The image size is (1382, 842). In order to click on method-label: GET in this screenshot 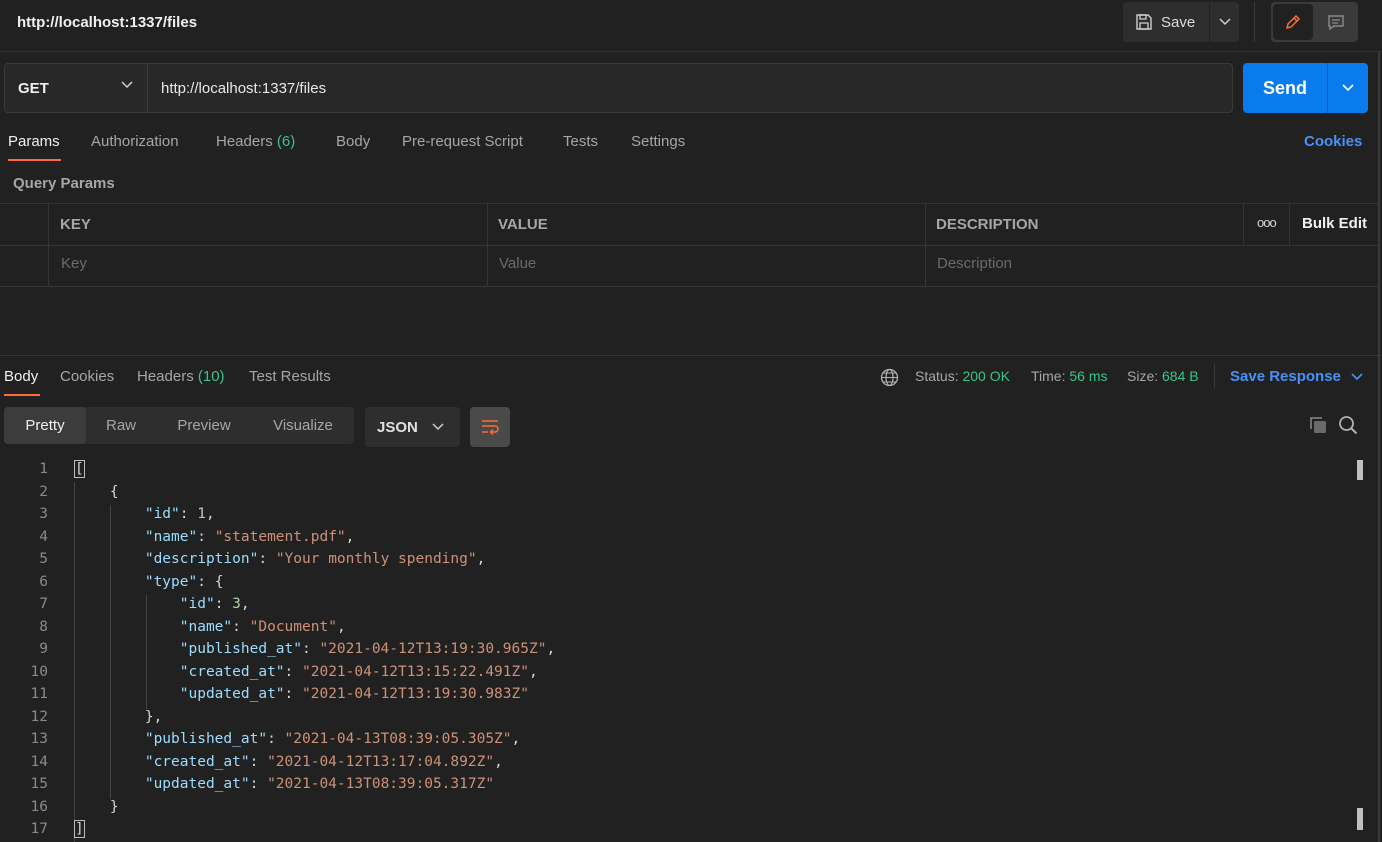, I will do `click(33, 88)`.